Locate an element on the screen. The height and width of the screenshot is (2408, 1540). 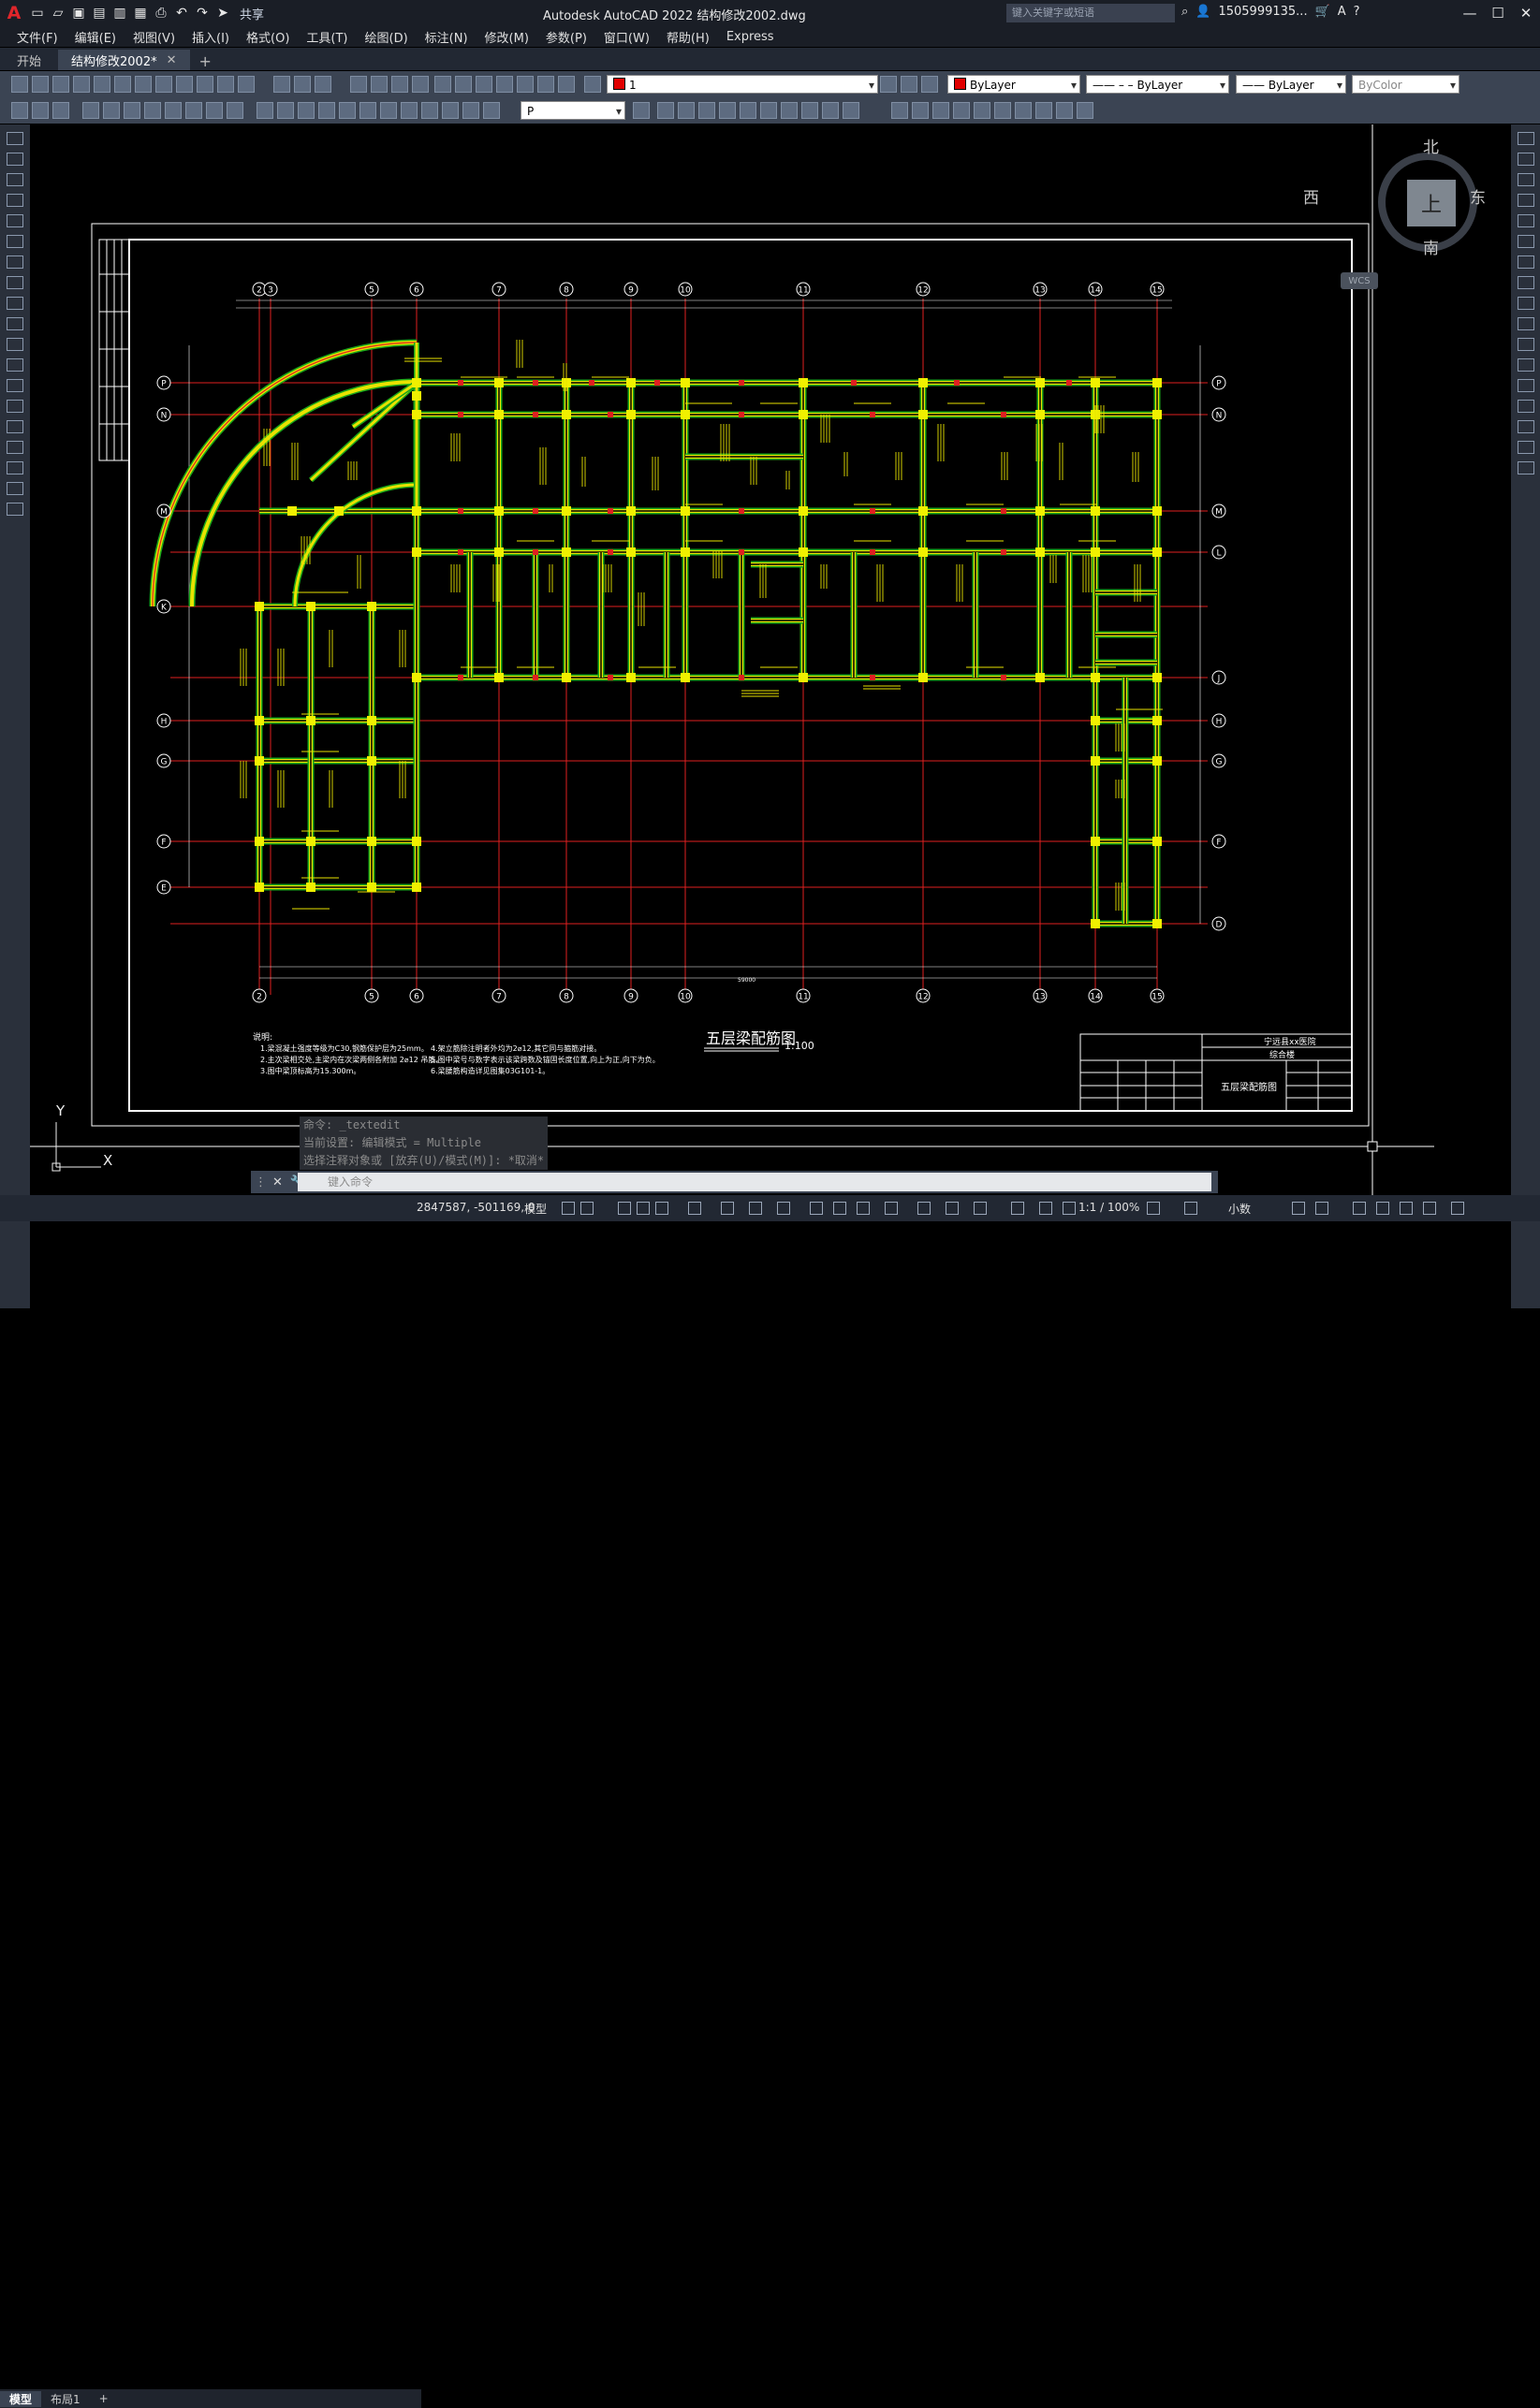
menu-item: 窗口(W) is located at coordinates (627, 37).